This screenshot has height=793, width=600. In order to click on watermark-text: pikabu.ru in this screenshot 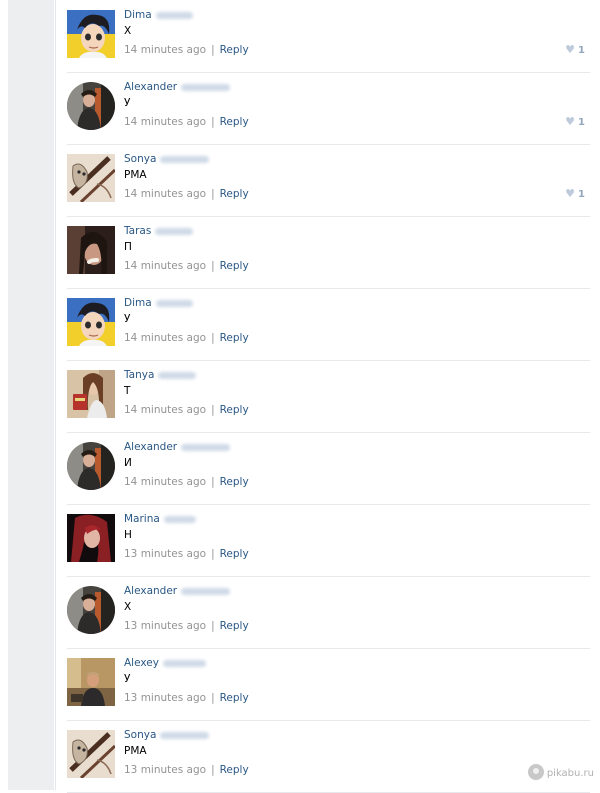, I will do `click(570, 773)`.